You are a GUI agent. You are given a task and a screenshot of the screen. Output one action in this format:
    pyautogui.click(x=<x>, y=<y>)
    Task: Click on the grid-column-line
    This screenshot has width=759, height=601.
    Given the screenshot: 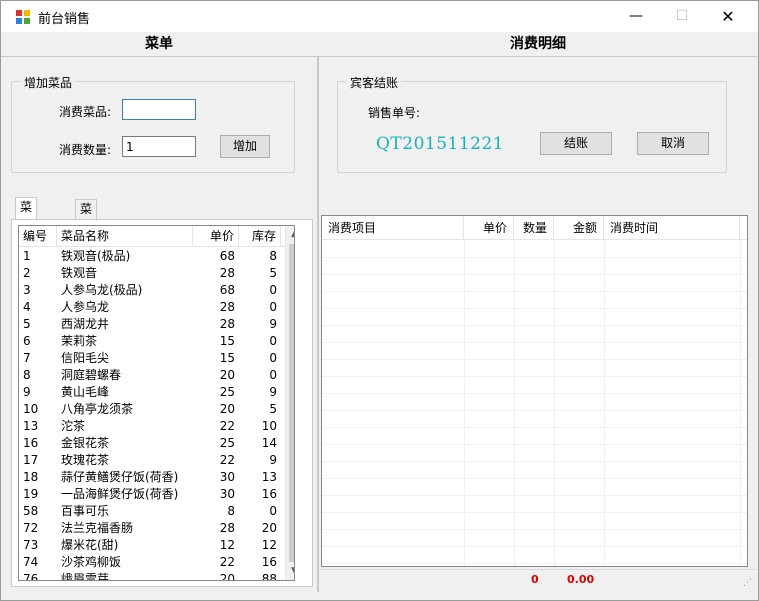 What is the action you would take?
    pyautogui.click(x=604, y=403)
    